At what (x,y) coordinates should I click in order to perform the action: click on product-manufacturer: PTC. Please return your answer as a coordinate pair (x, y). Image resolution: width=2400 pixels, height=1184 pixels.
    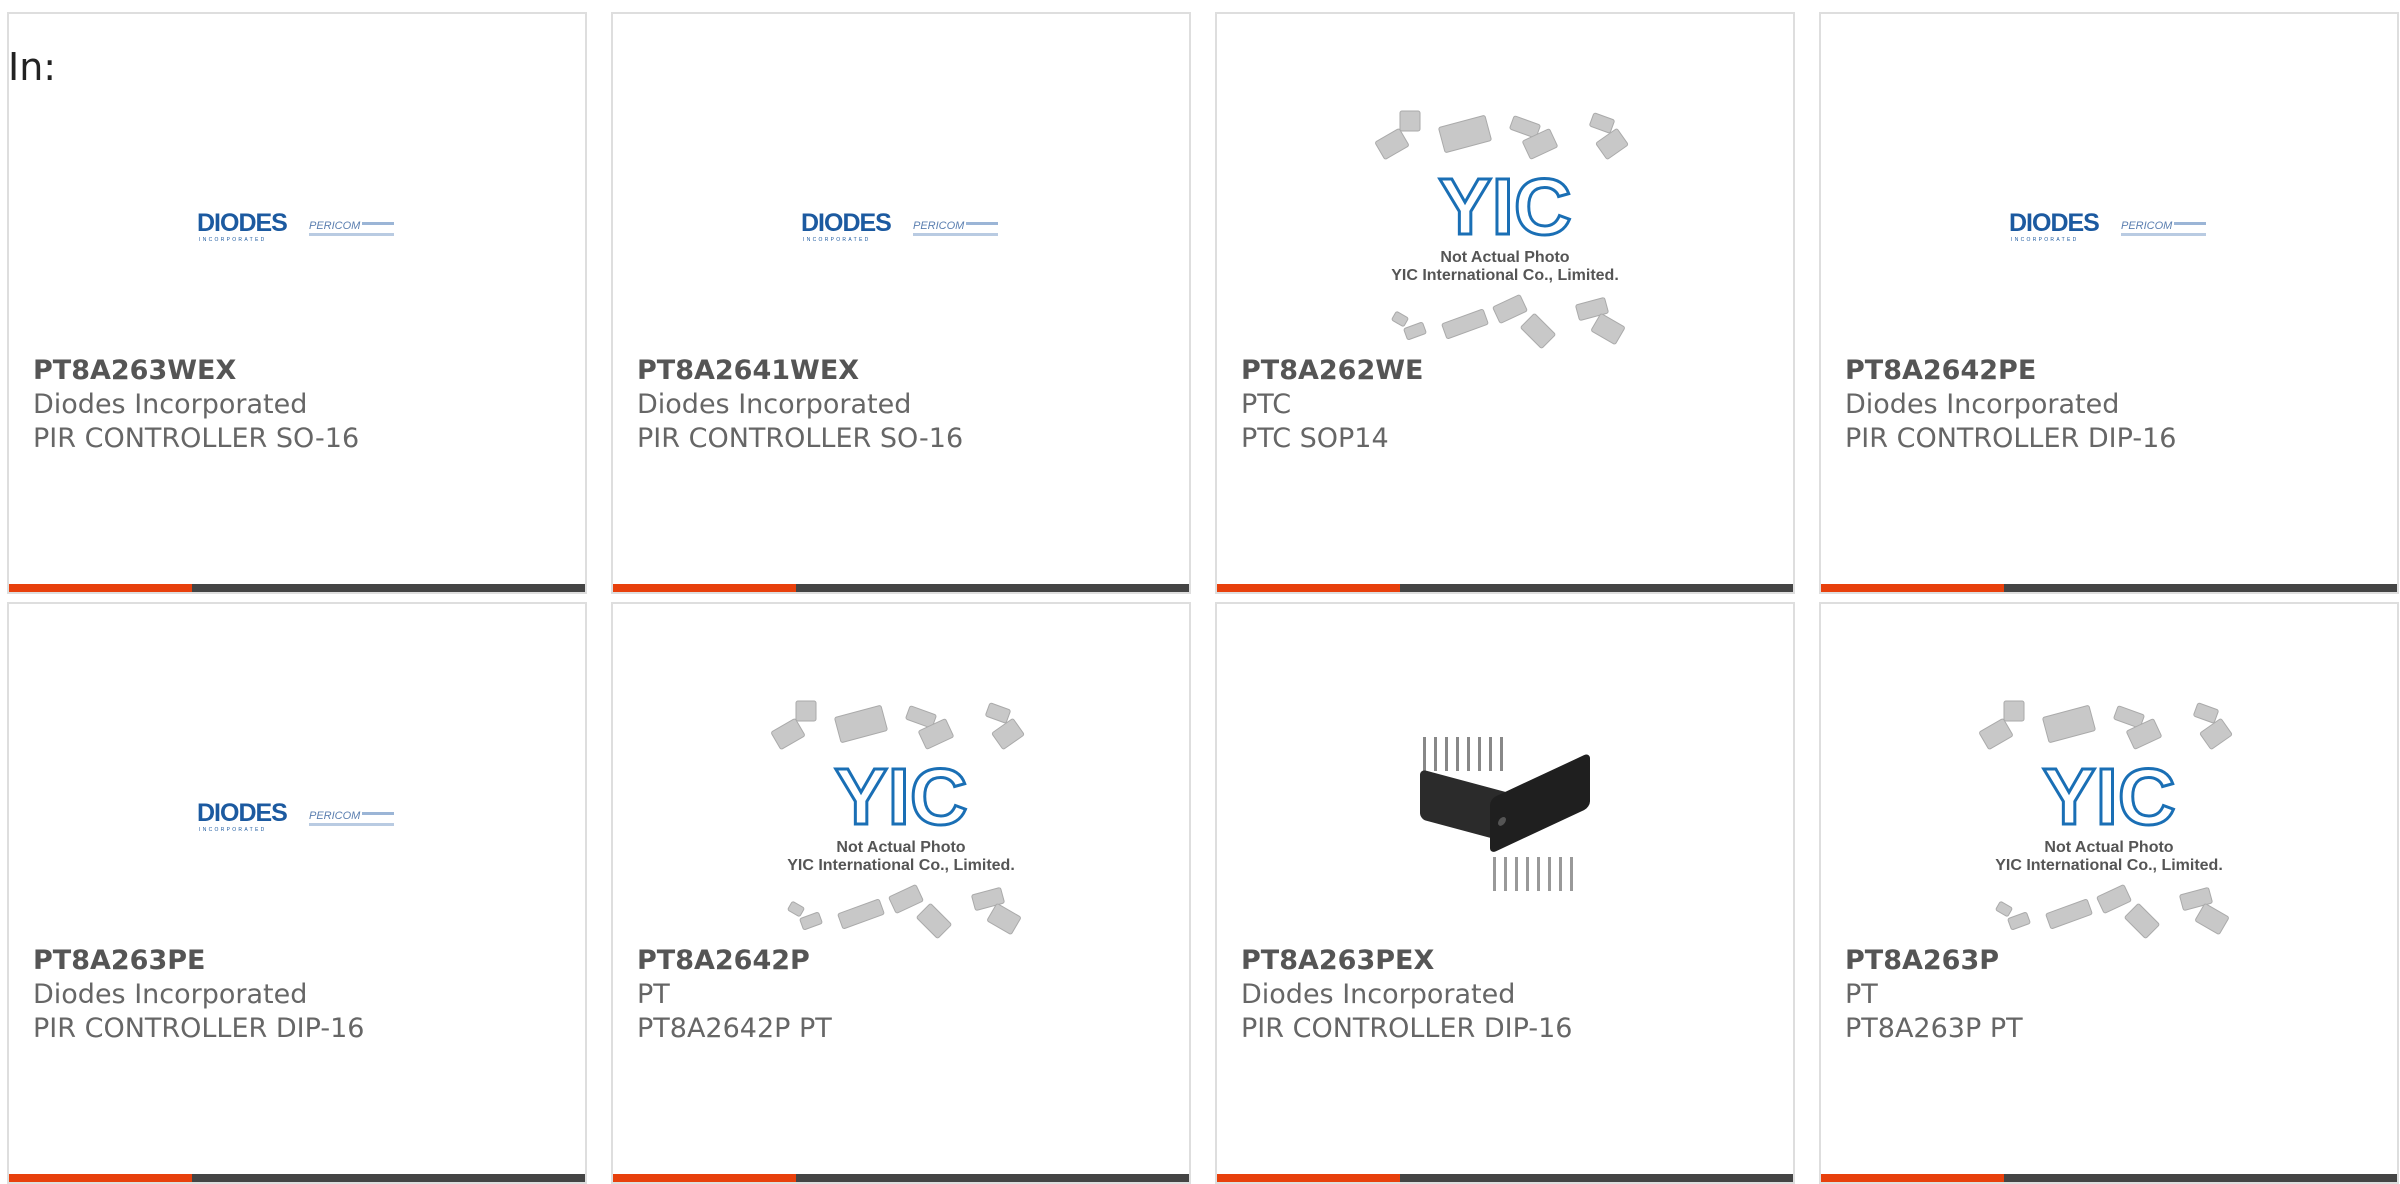
    Looking at the image, I should click on (1266, 404).